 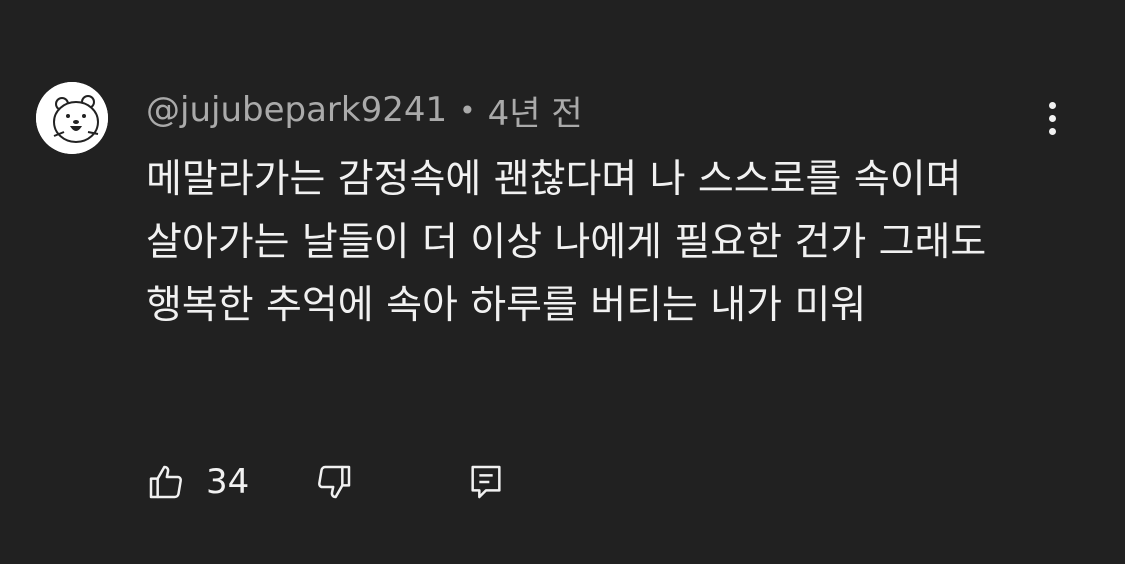 I want to click on reply-button, so click(x=486, y=482).